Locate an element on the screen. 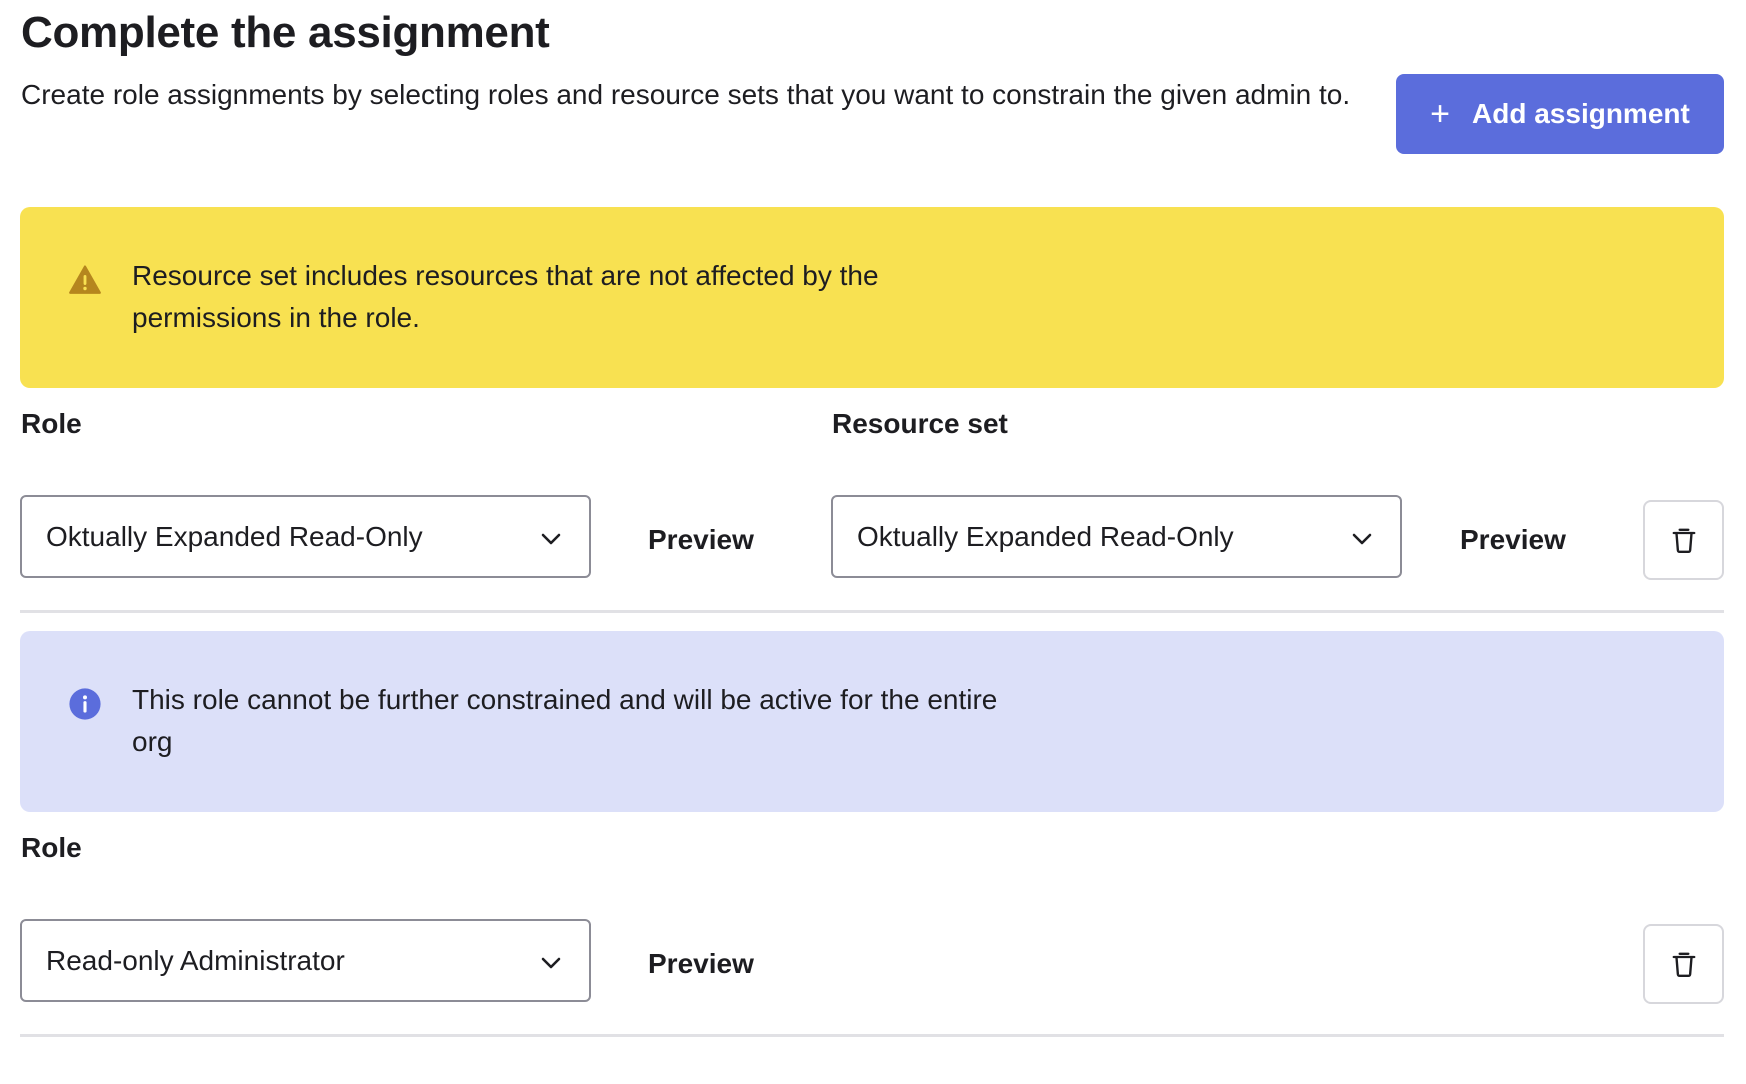 The image size is (1746, 1084). resource-set-select: Oktually Expanded Read-Only is located at coordinates (1116, 536).